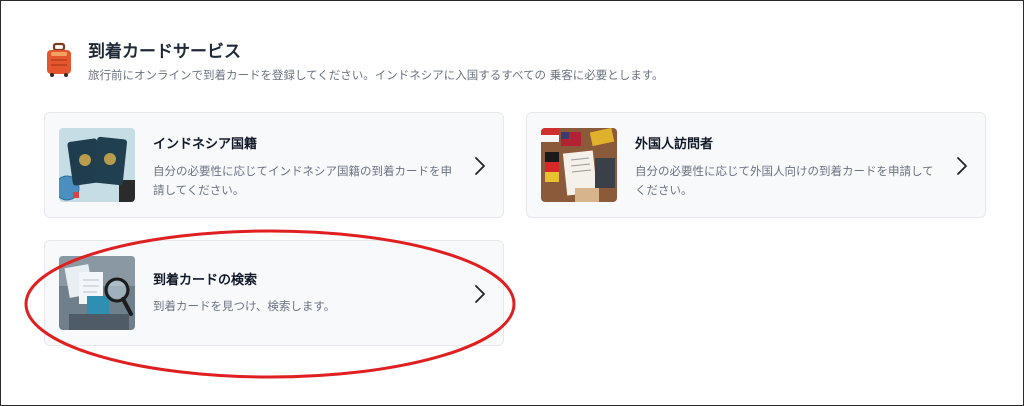 The width and height of the screenshot is (1024, 406). What do you see at coordinates (274, 293) in the screenshot?
I see `arrival-card-search-card: 到着カードの検索 到着カードを見つけ、検索します。` at bounding box center [274, 293].